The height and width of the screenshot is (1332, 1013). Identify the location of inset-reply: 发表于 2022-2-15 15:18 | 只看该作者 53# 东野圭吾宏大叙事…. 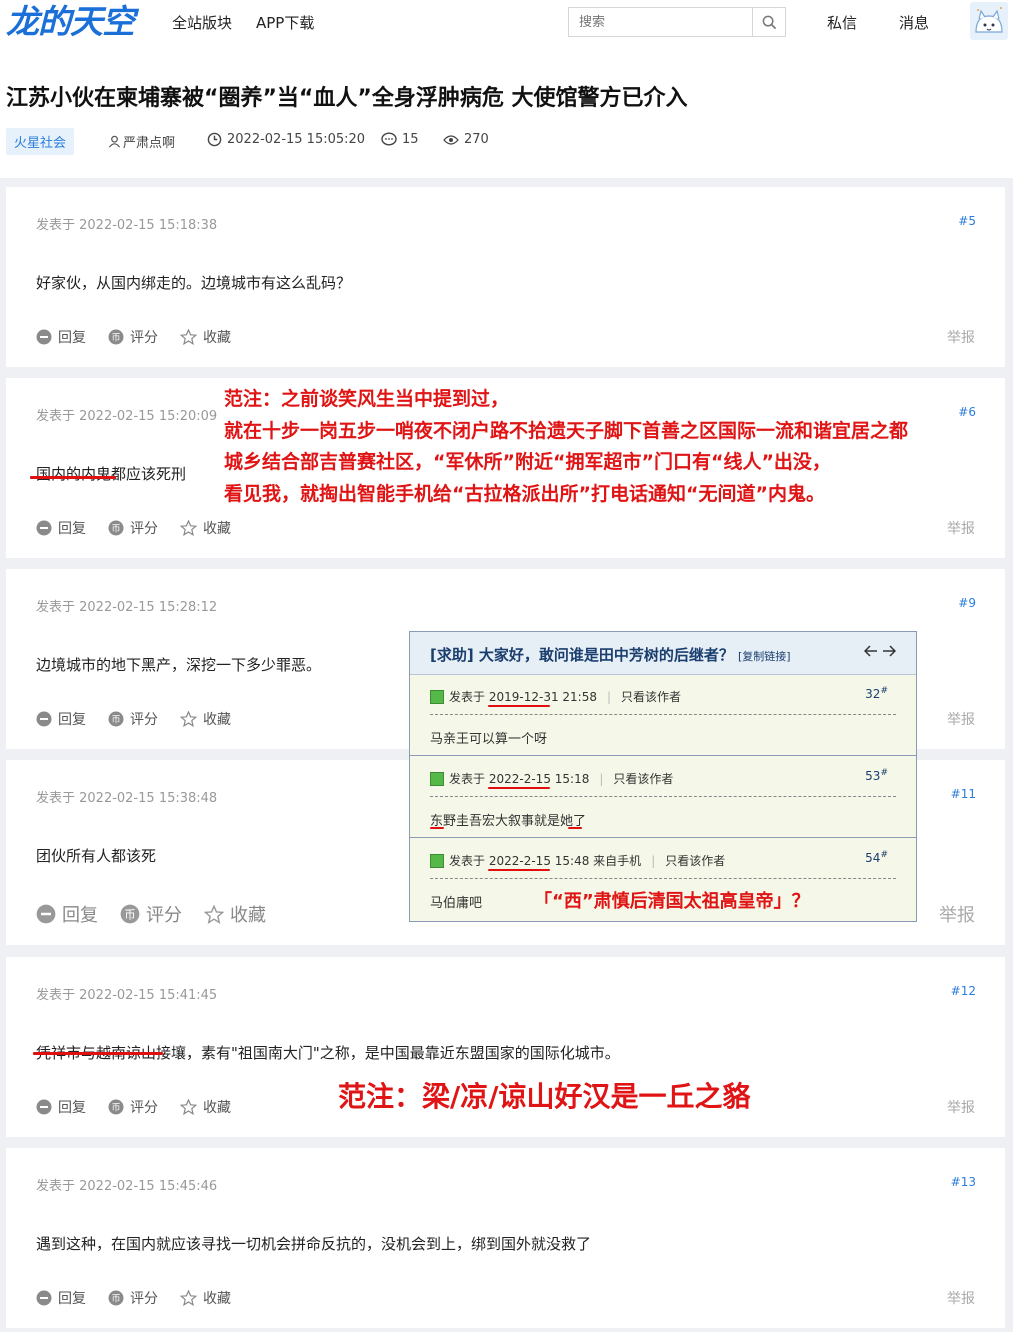
(663, 797).